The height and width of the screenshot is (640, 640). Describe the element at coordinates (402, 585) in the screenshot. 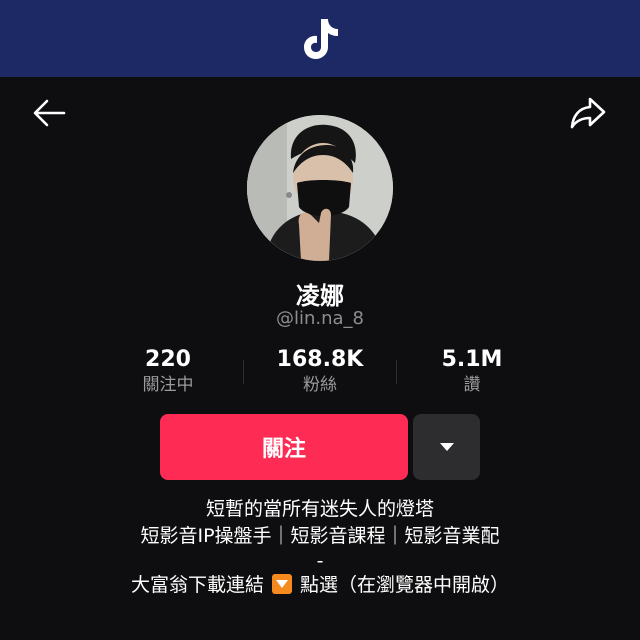

I see `bio-line-4-text-after: 點選（在瀏覽器中開啟）` at that location.